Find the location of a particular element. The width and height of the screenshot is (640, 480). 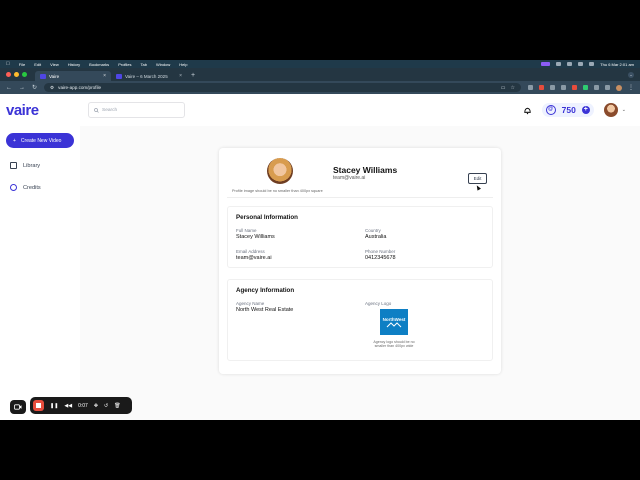

search-icon is located at coordinates (96, 110).